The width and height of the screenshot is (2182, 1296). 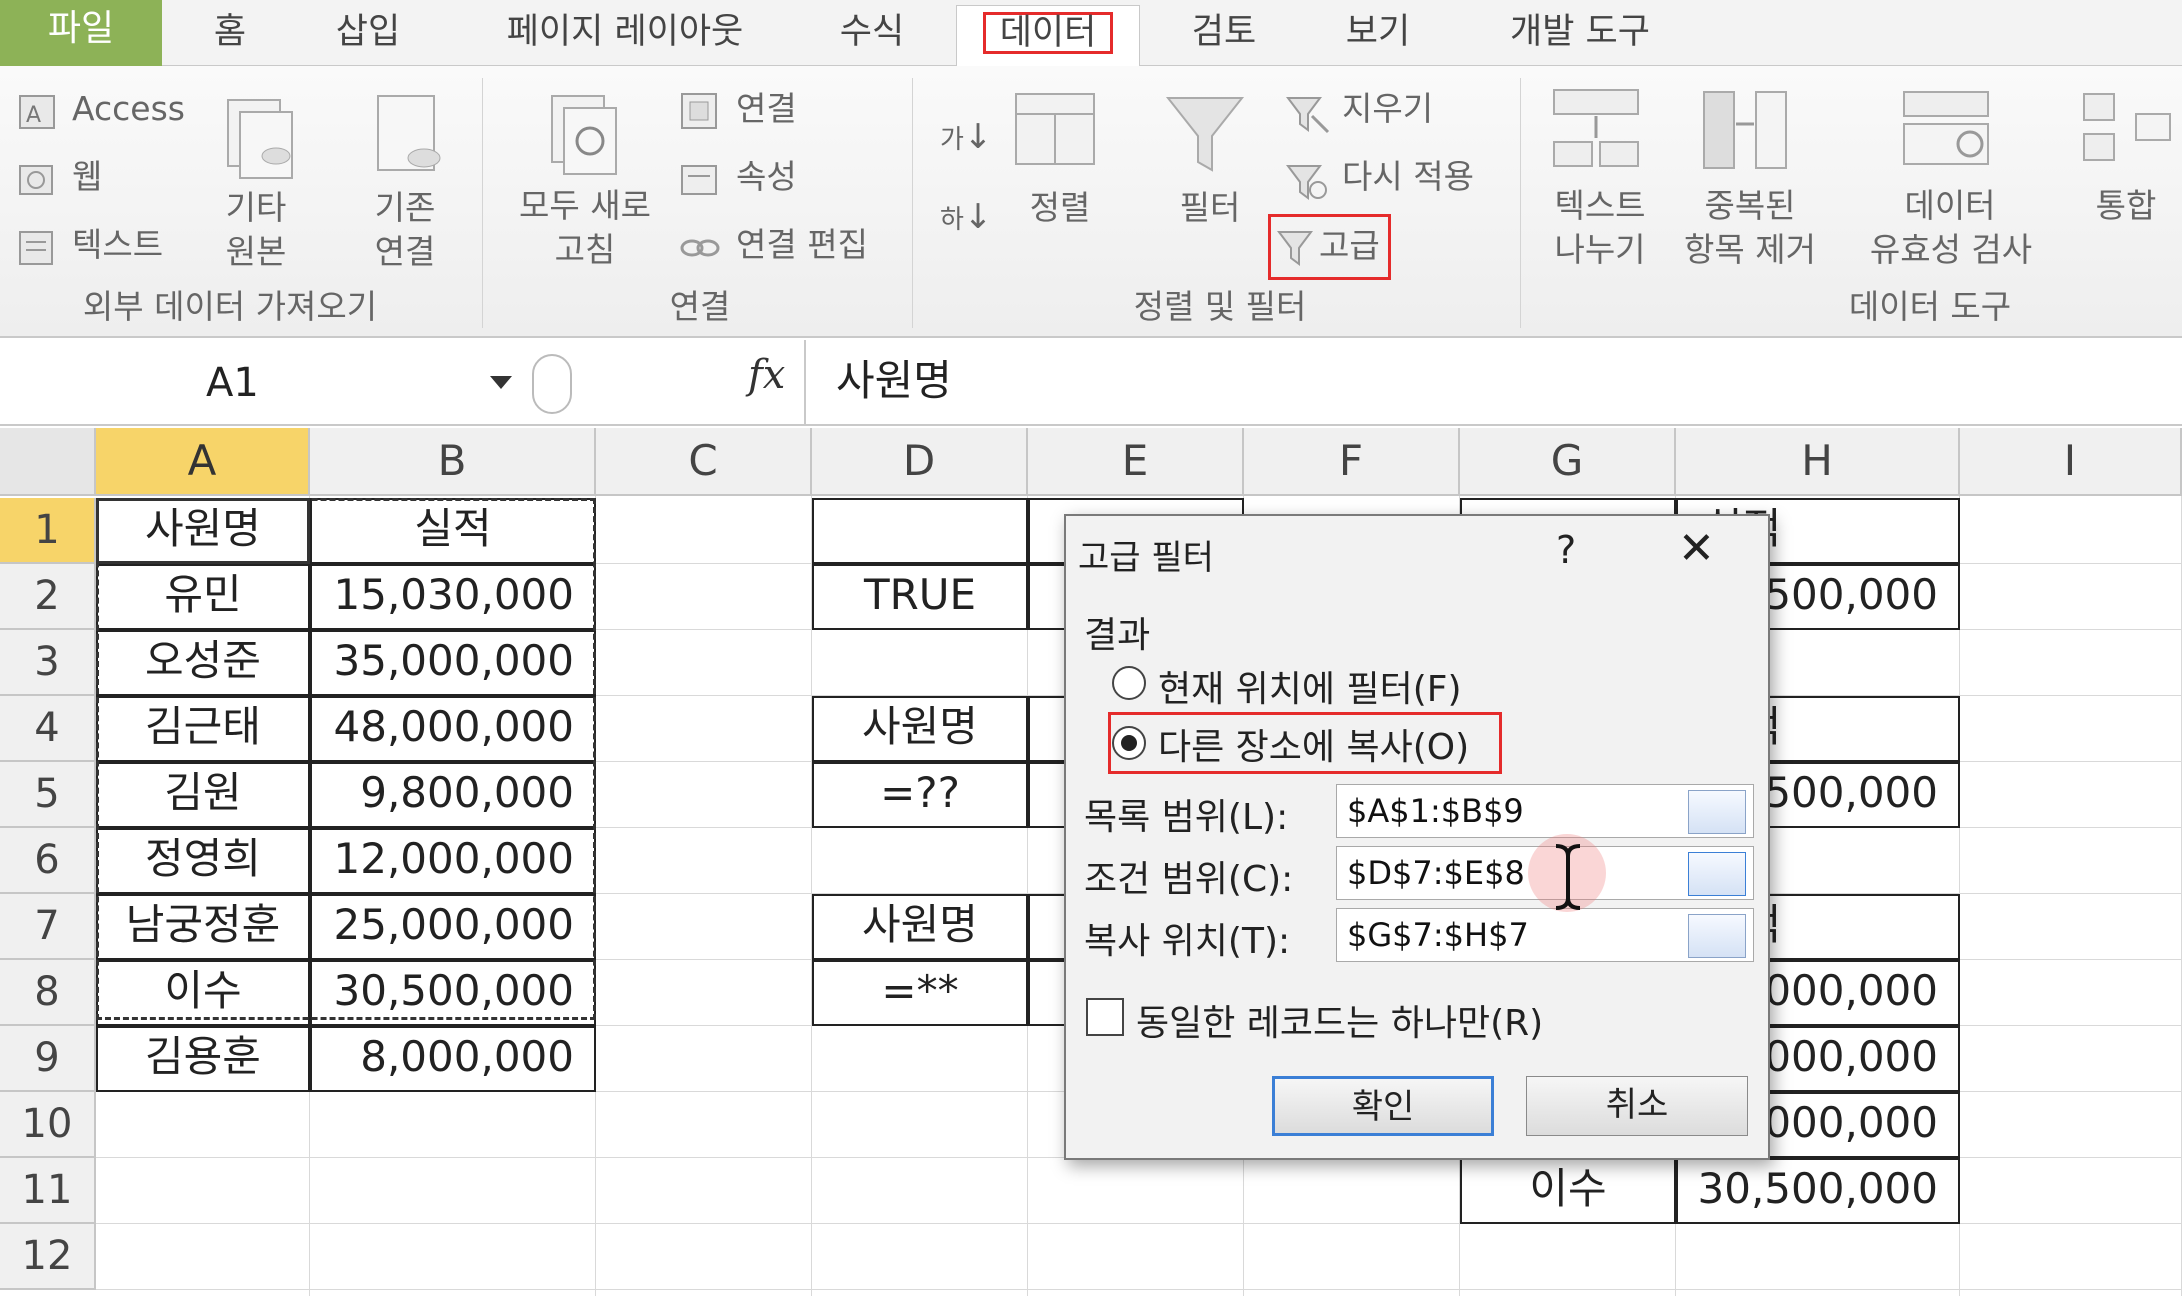 What do you see at coordinates (117, 245) in the screenshot?
I see `text-button: 텍스트` at bounding box center [117, 245].